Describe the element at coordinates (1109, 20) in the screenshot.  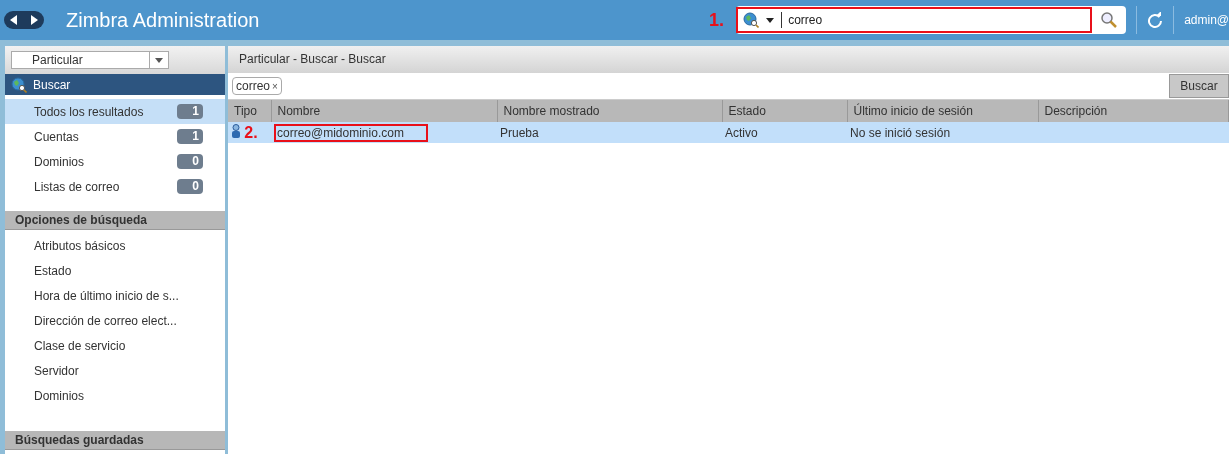
I see `search-icon` at that location.